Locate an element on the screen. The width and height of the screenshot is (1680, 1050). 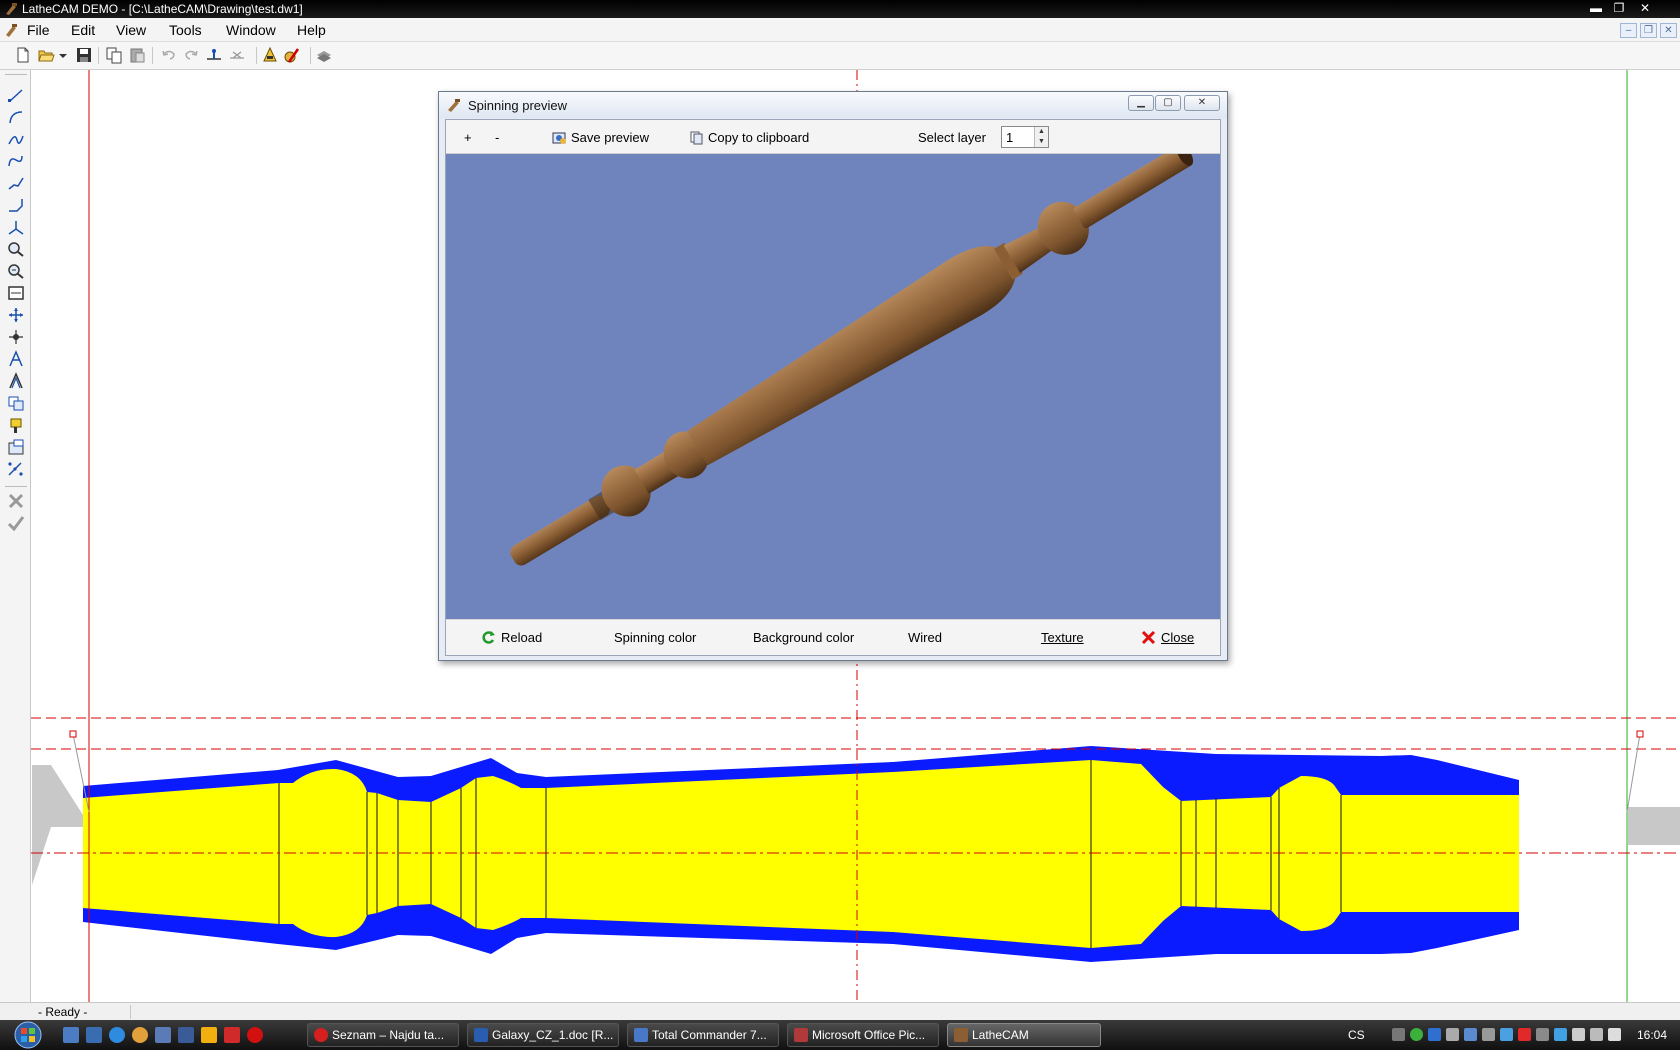
spinner-arrows: ▲ ▼ is located at coordinates (1041, 137).